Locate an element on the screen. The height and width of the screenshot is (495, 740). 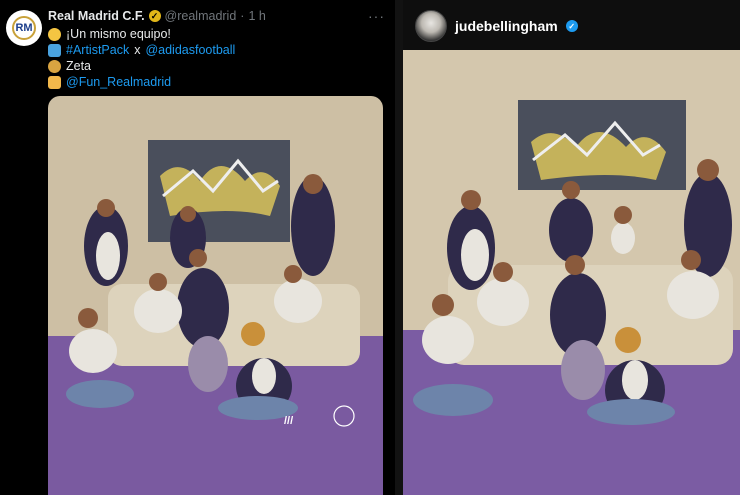
panel-divider is located at coordinates (399, 247).